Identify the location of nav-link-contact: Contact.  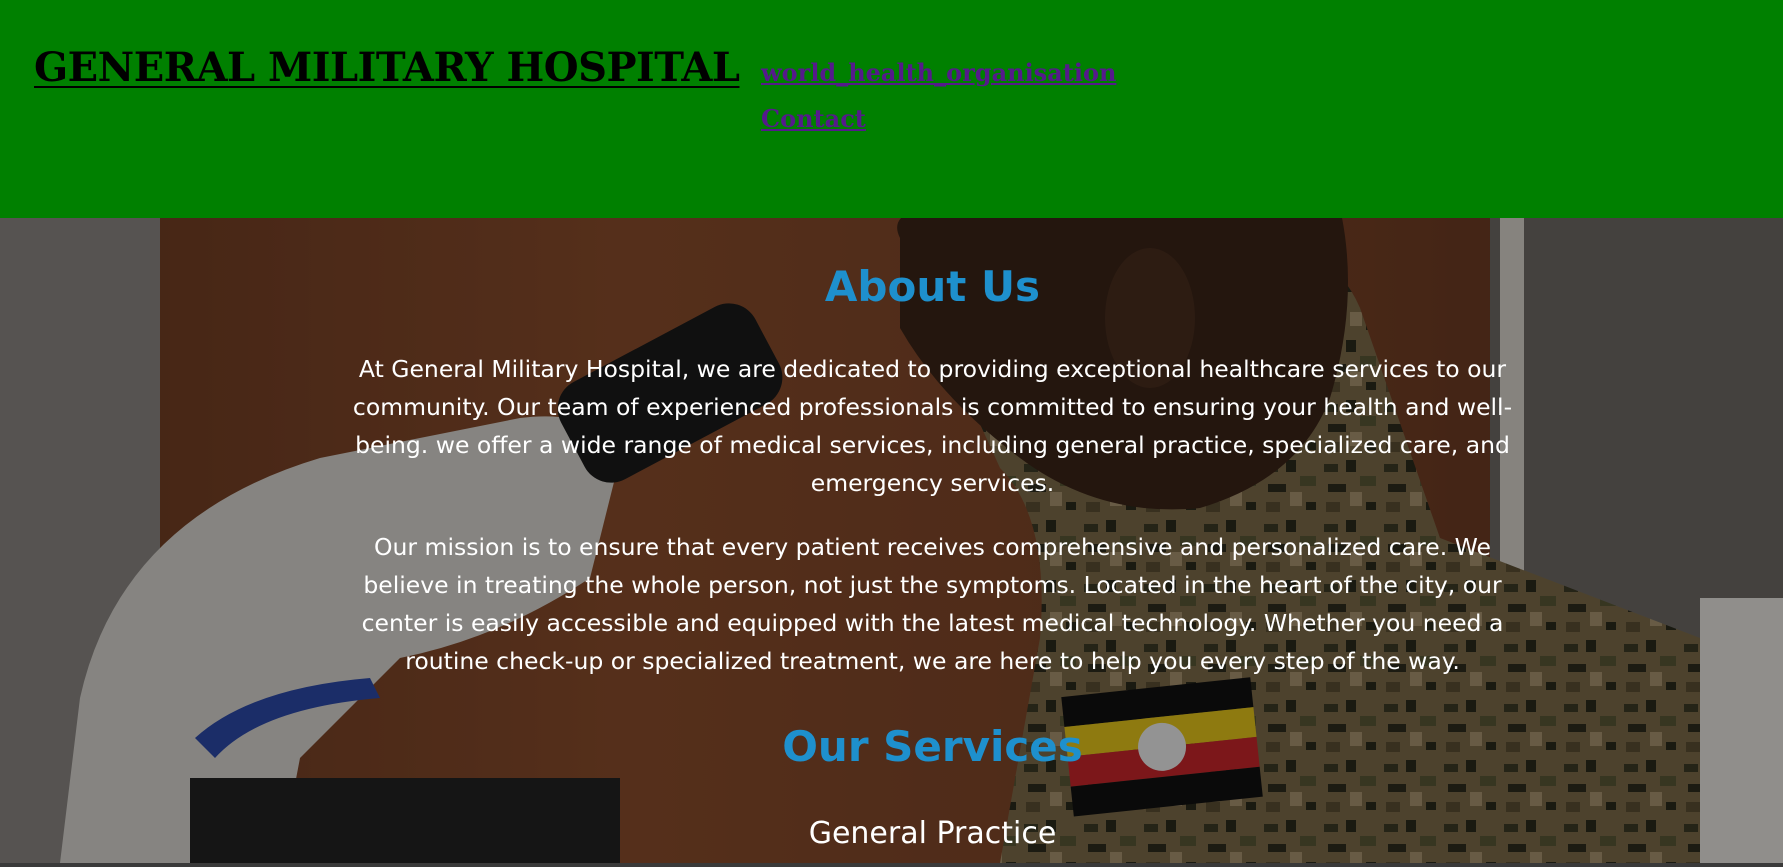
(813, 118).